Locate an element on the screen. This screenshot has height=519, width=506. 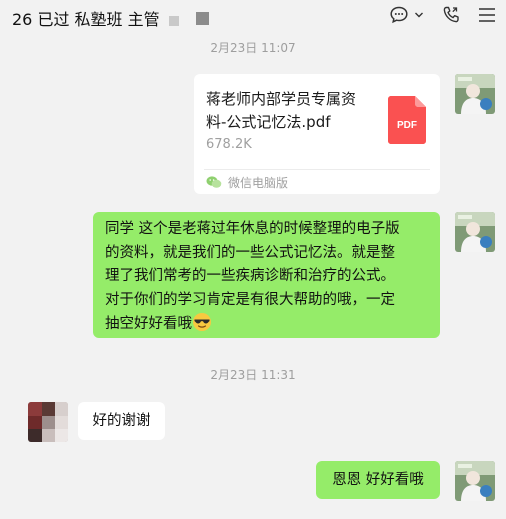
text-message-bubble: 好的谢谢 is located at coordinates (121, 421).